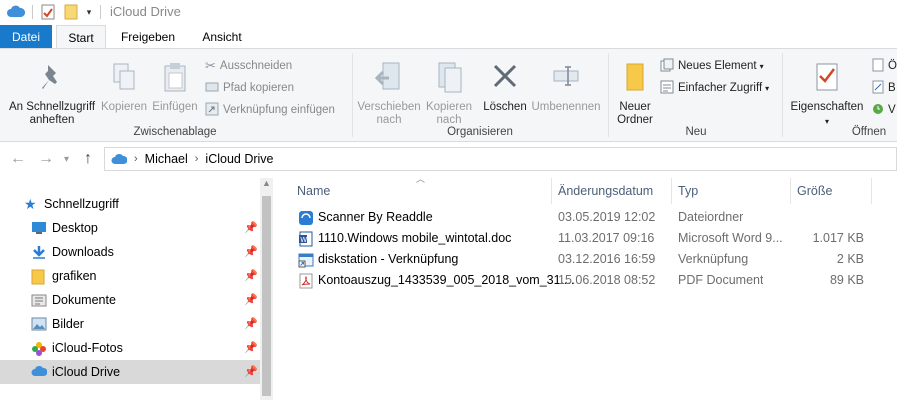 The image size is (897, 400). I want to click on new-item-button: Neues Element ▾, so click(712, 66).